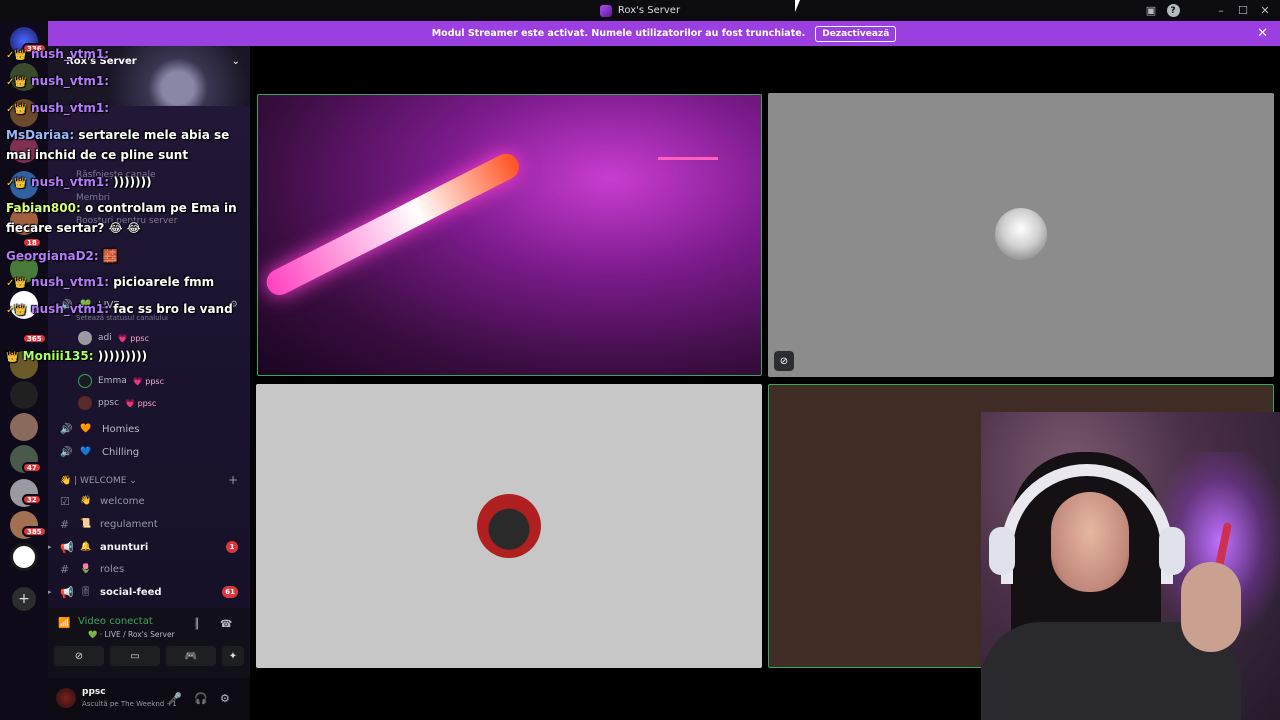  I want to click on voice-member: Emma 💗 ppsc, so click(121, 381).